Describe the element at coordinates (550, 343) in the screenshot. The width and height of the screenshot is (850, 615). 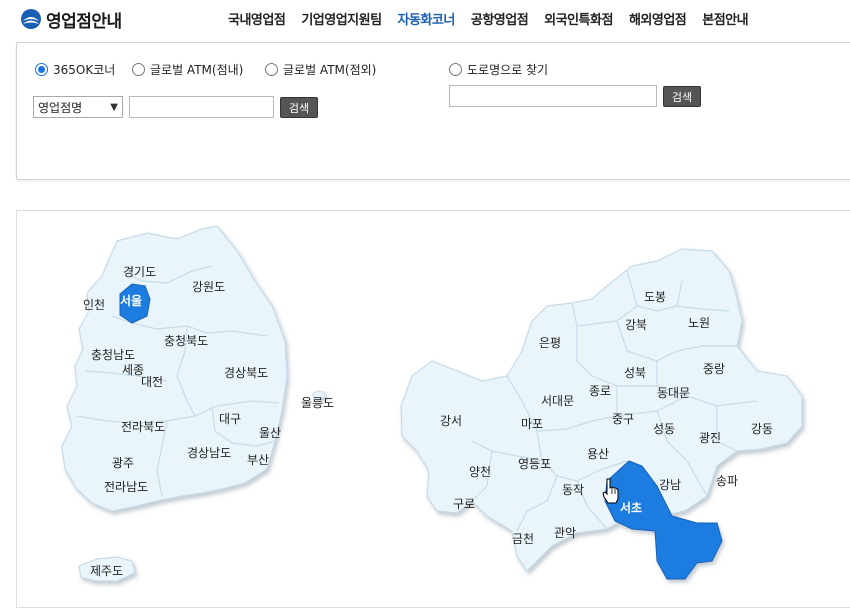
I see `label-eunpyeong: 은평` at that location.